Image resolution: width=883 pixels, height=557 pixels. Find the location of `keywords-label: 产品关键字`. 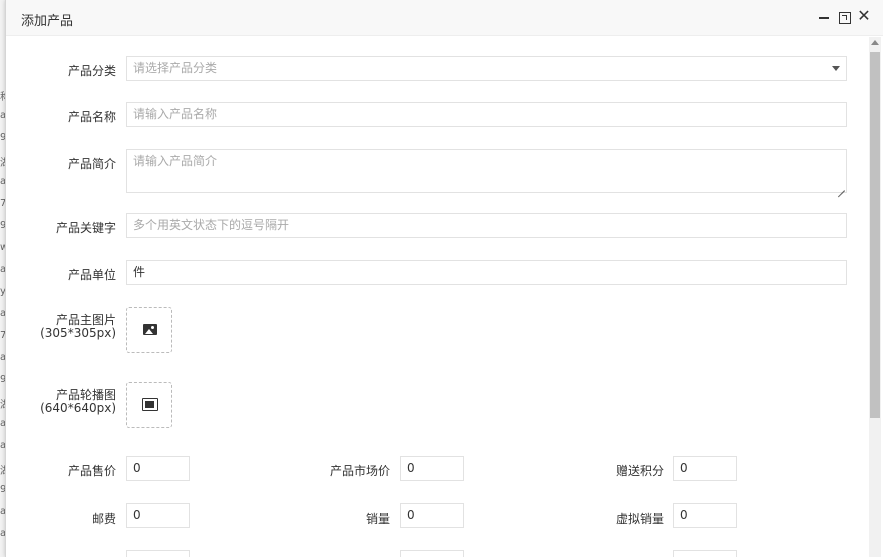

keywords-label: 产品关键字 is located at coordinates (85, 228).